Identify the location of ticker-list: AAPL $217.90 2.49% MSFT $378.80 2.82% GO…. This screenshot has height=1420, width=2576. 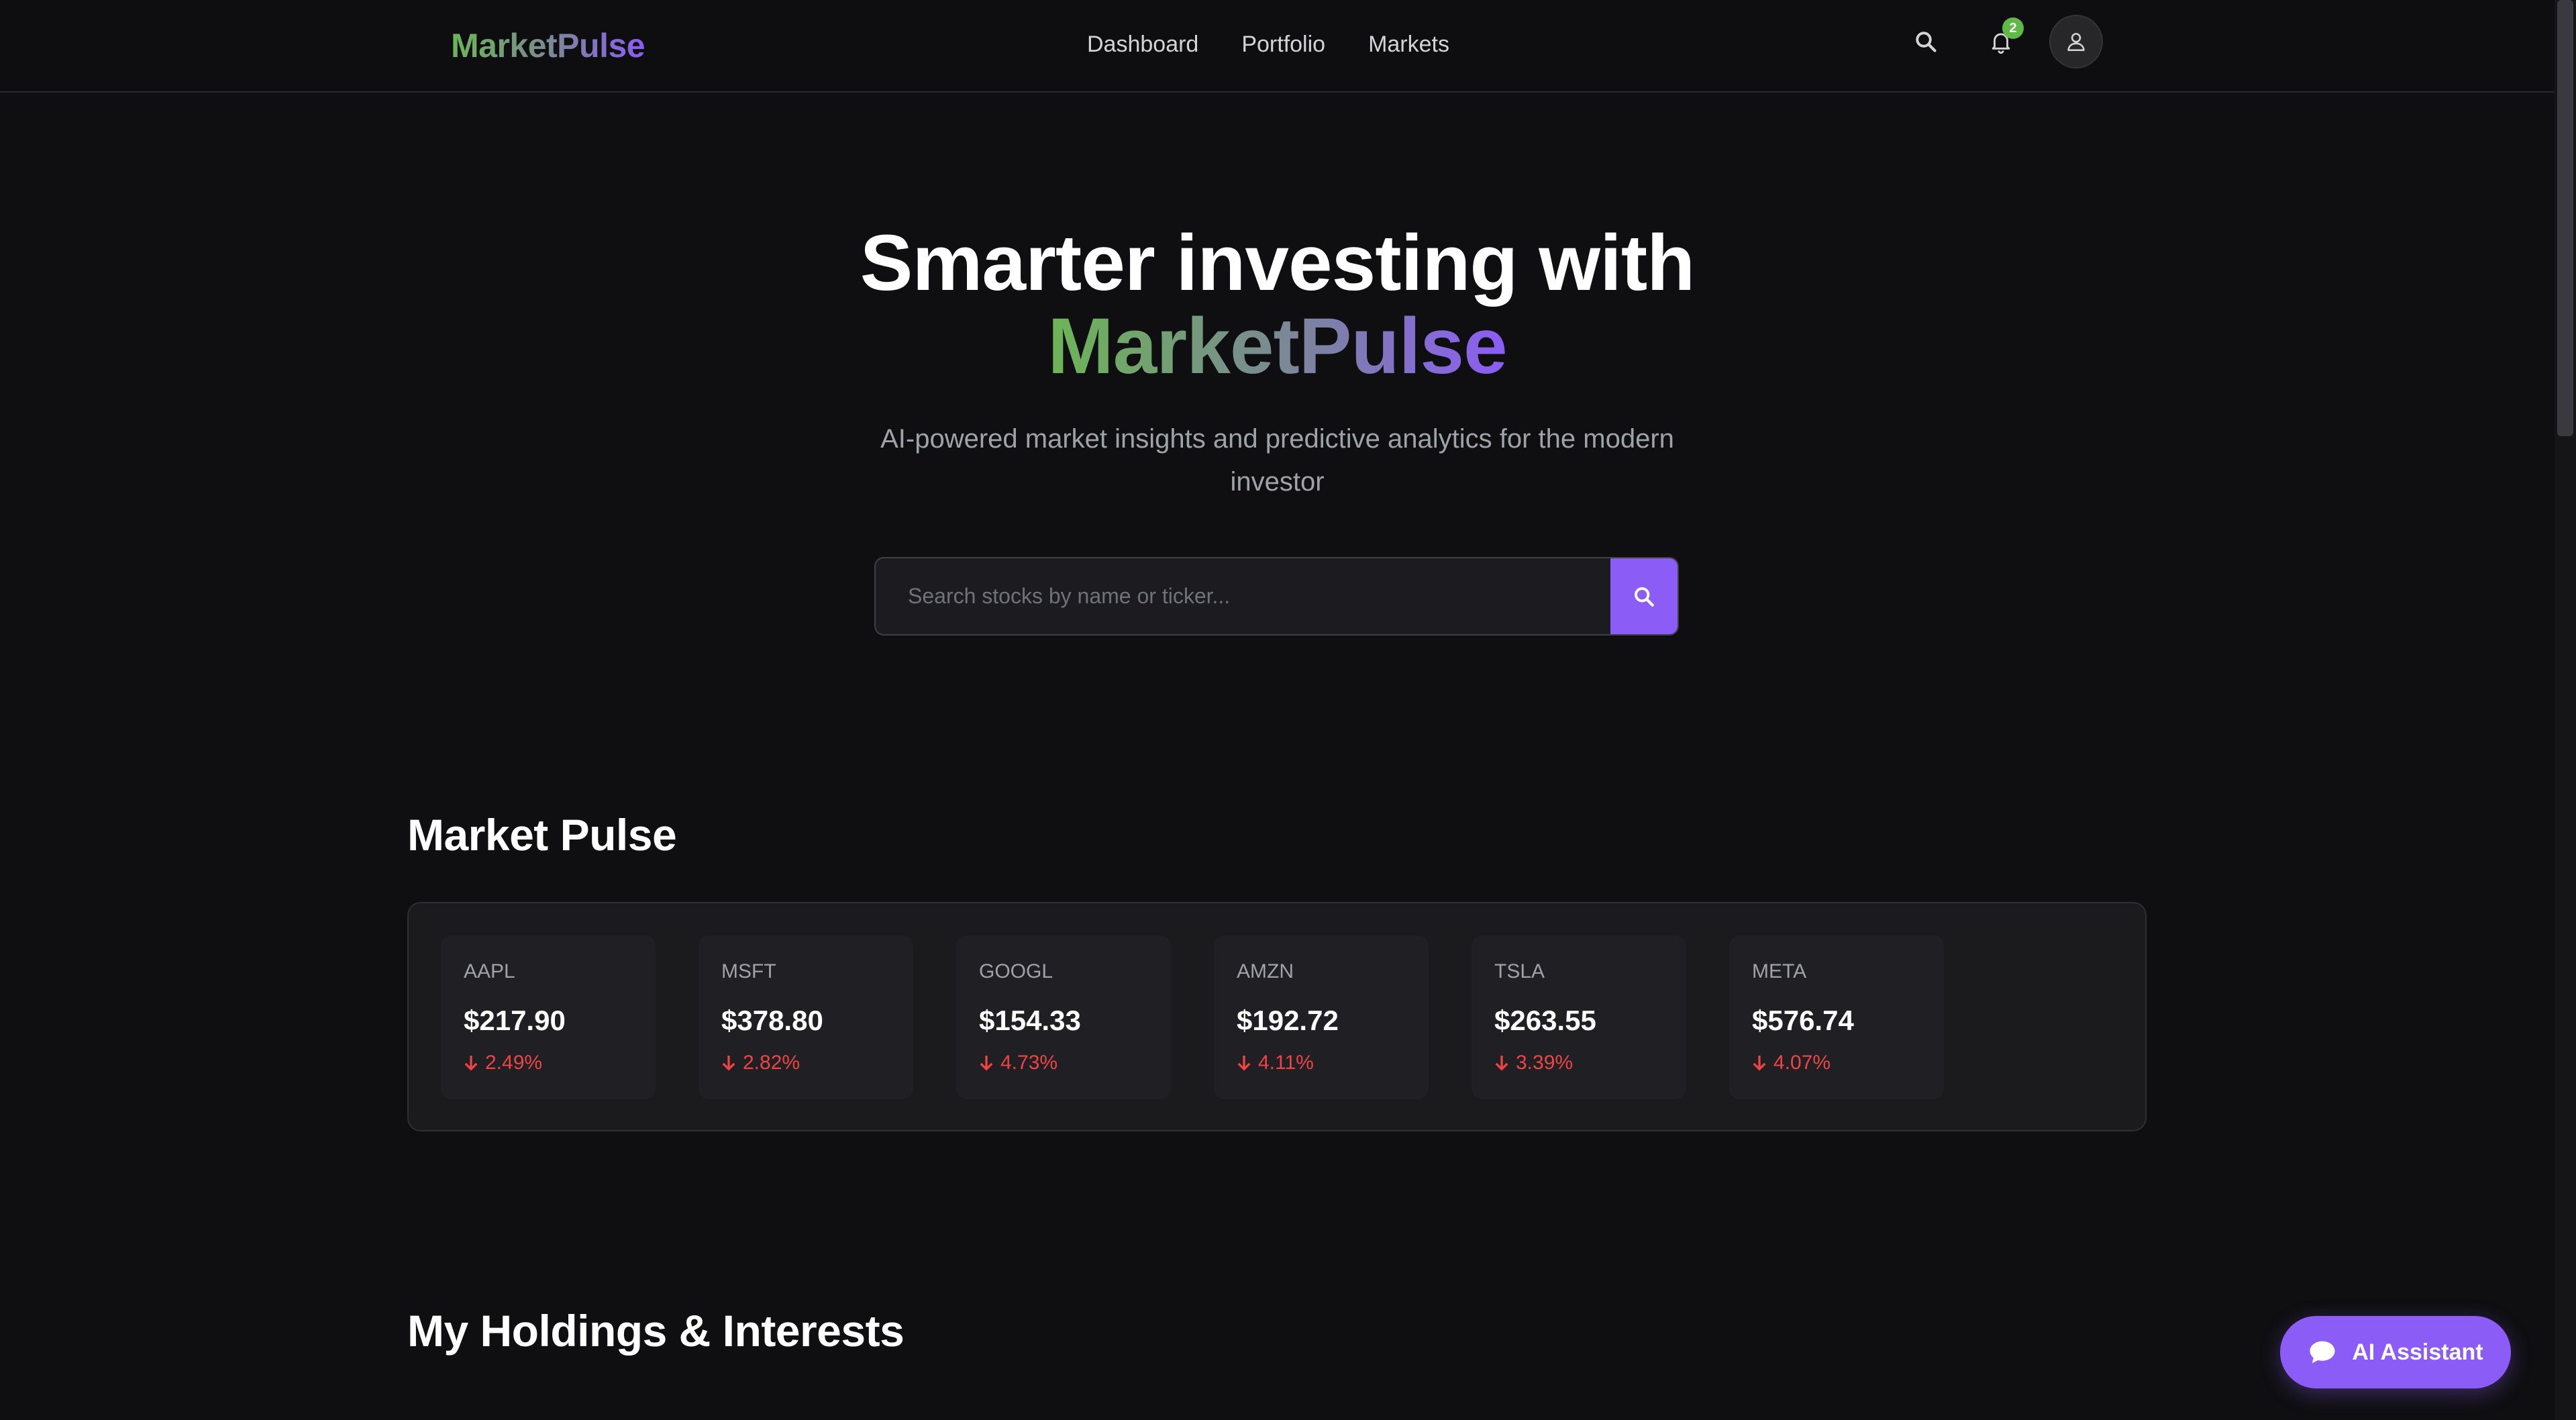
(1192, 1017).